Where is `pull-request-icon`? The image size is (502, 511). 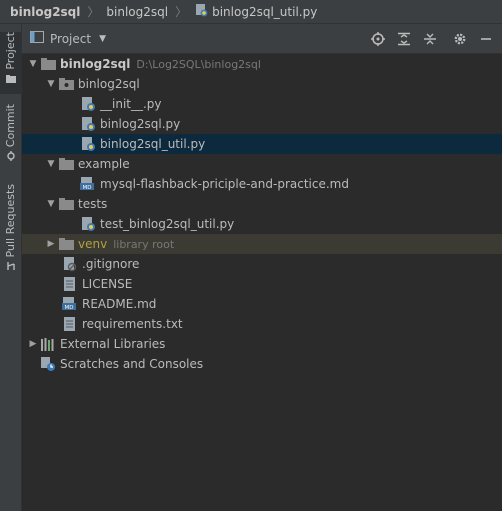
pull-request-icon is located at coordinates (10, 266).